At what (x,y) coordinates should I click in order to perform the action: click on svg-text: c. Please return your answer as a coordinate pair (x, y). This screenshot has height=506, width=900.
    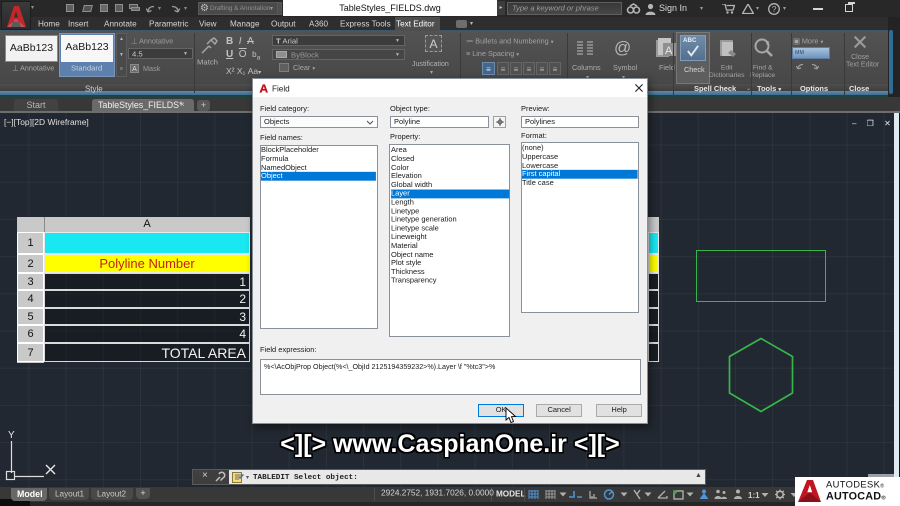
    Looking at the image, I should click on (768, 43).